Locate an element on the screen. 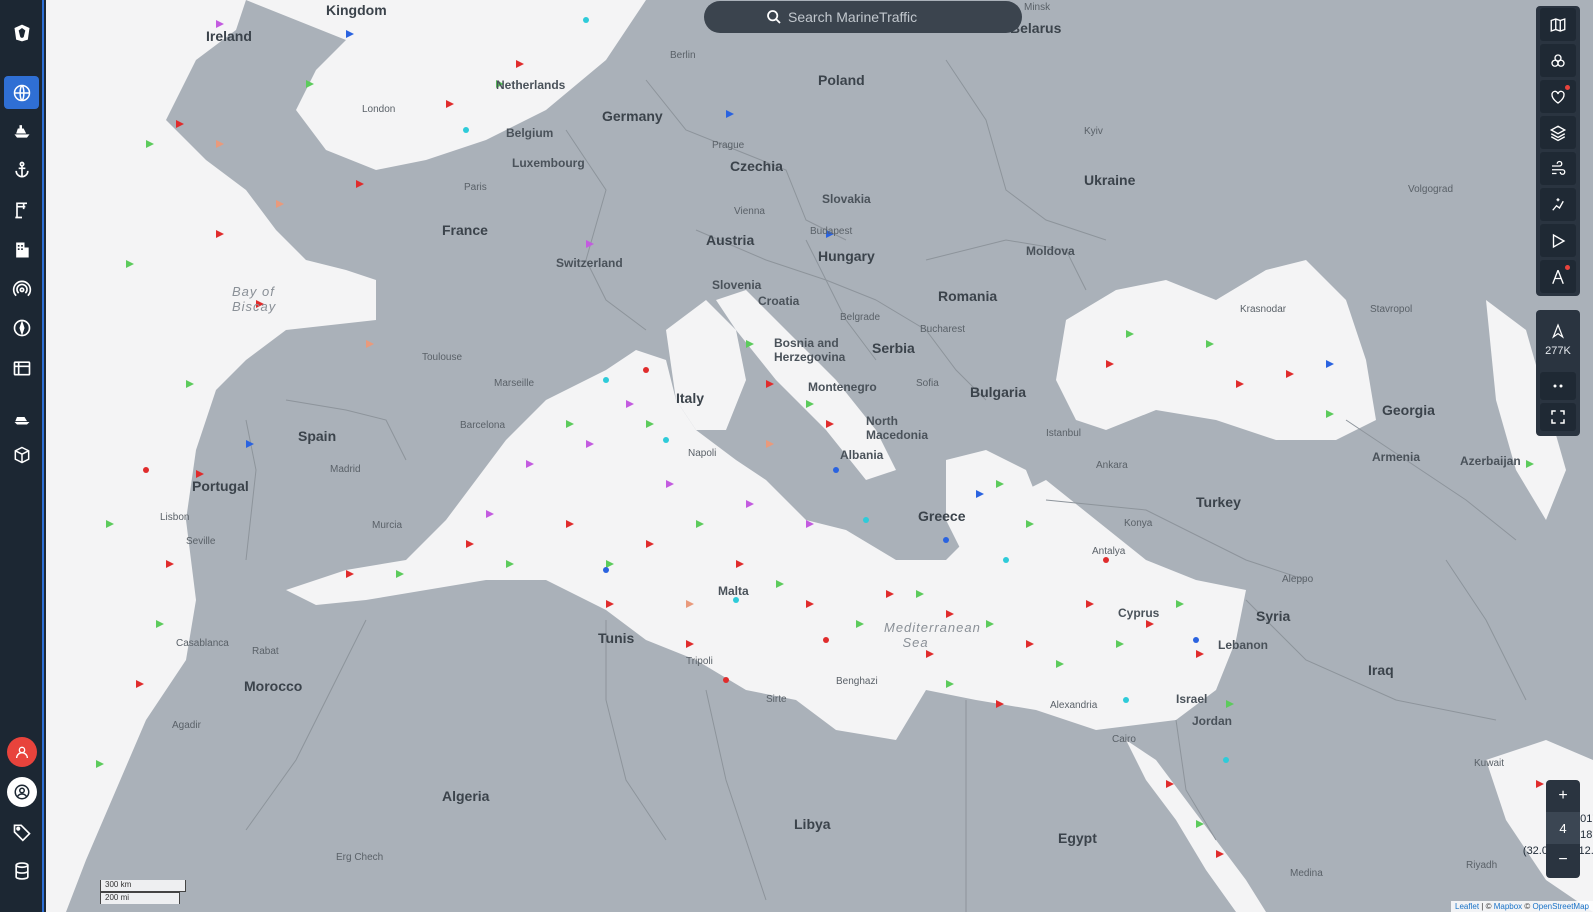 Image resolution: width=1593 pixels, height=912 pixels. layers-icon is located at coordinates (1558, 132).